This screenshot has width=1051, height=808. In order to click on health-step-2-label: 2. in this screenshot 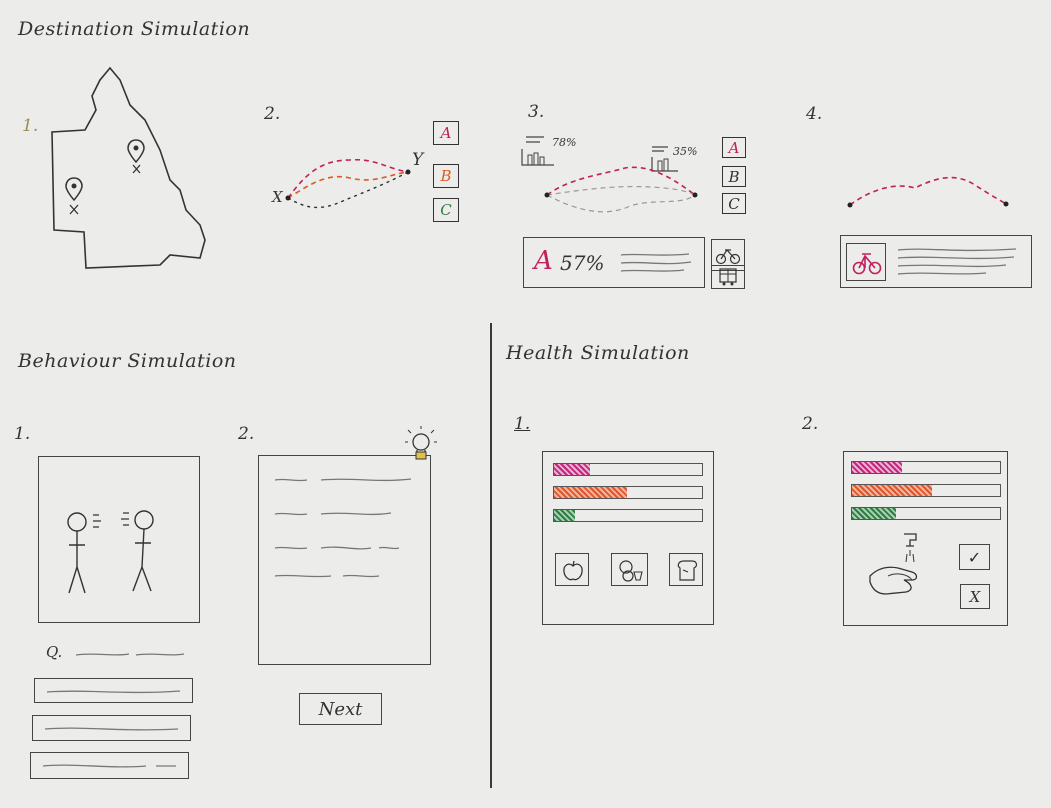, I will do `click(810, 424)`.